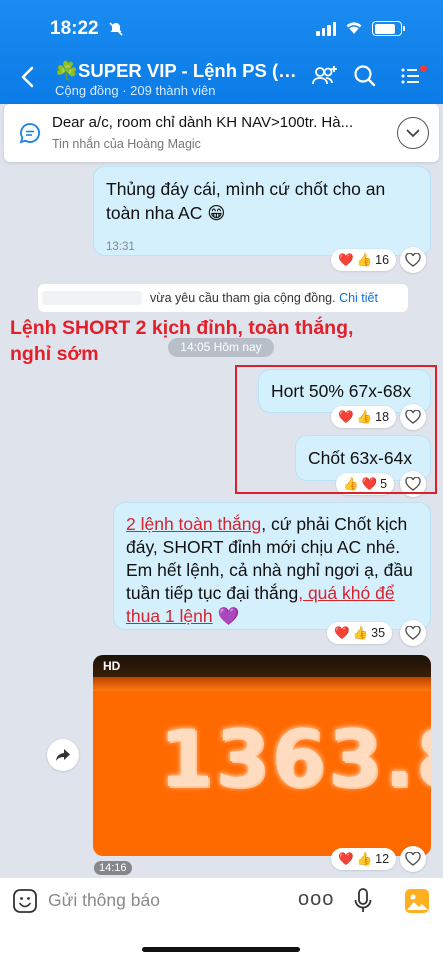  I want to click on hd-badge: HD, so click(112, 666).